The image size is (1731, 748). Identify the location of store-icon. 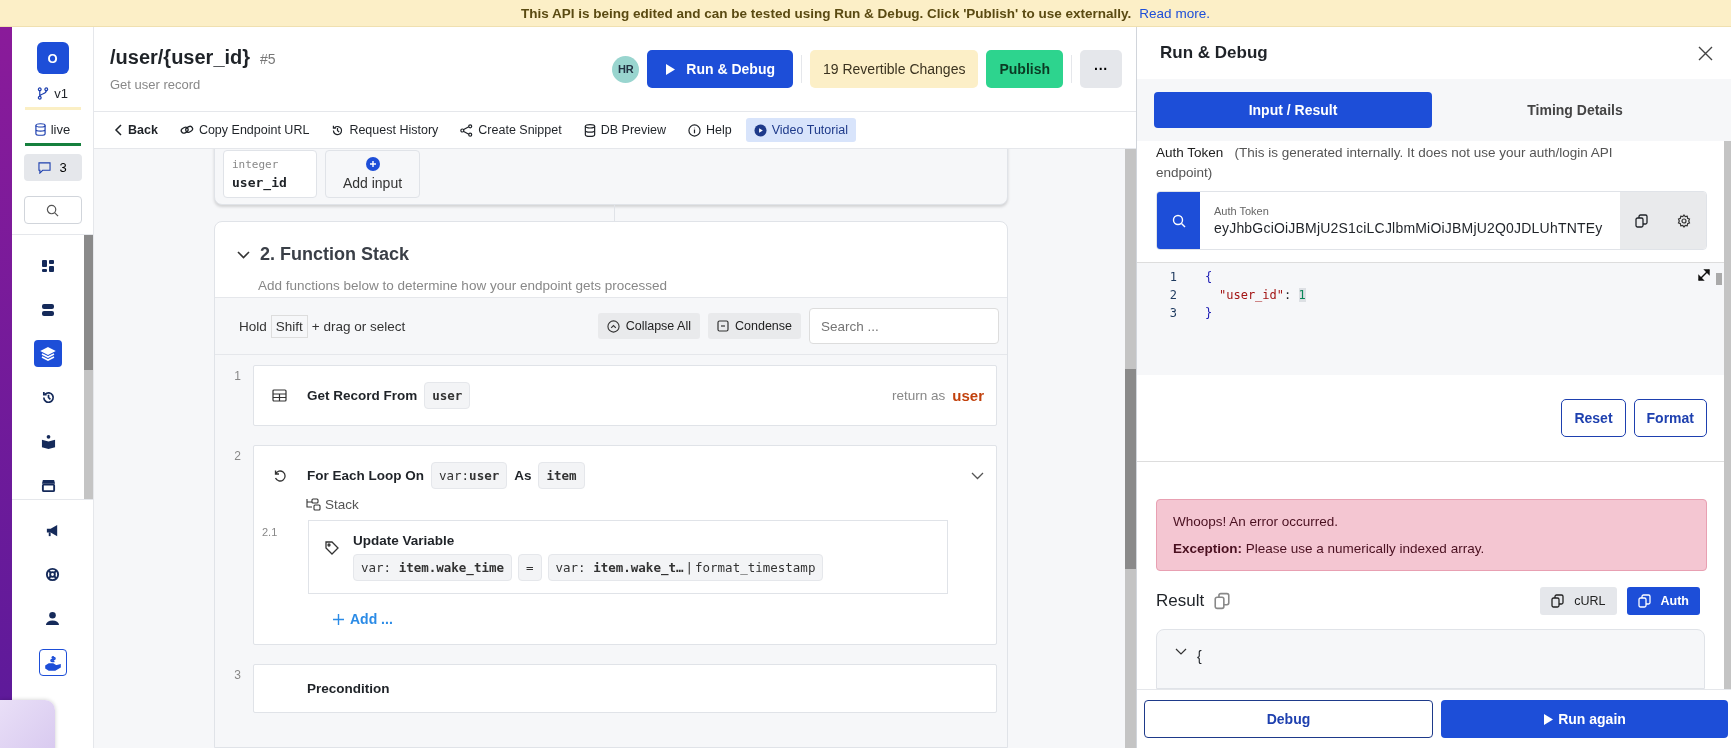
(48, 485).